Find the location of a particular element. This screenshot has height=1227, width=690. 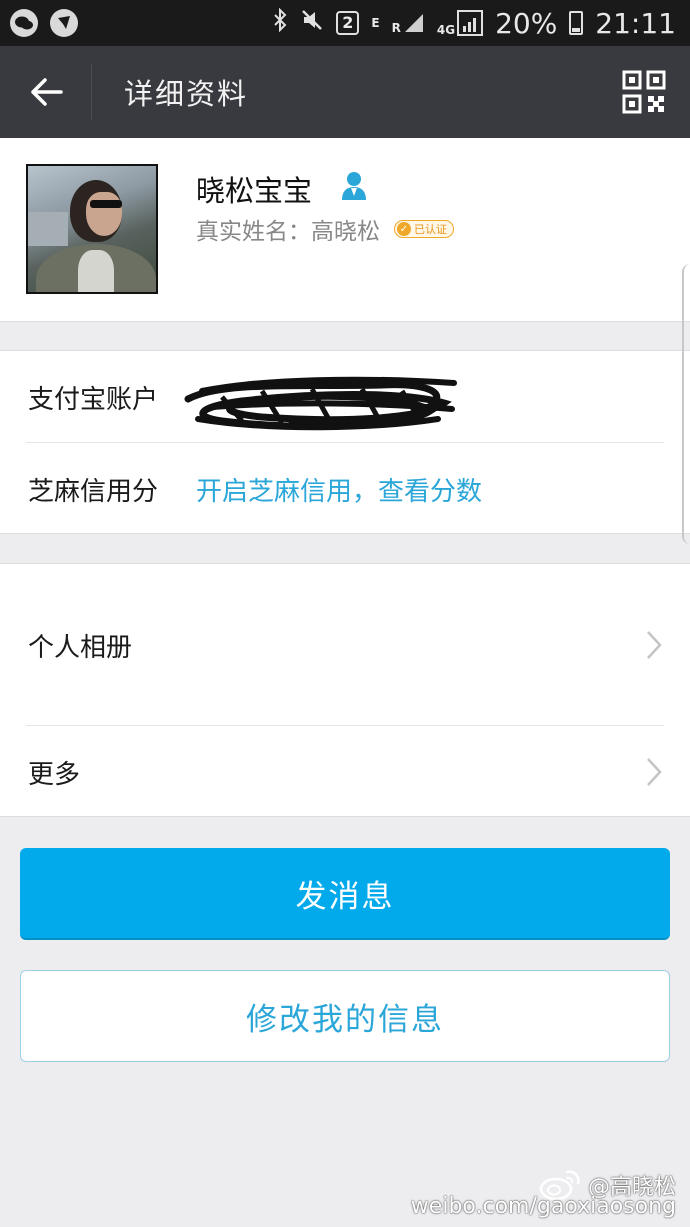

app-header: 详细资料 is located at coordinates (345, 92).